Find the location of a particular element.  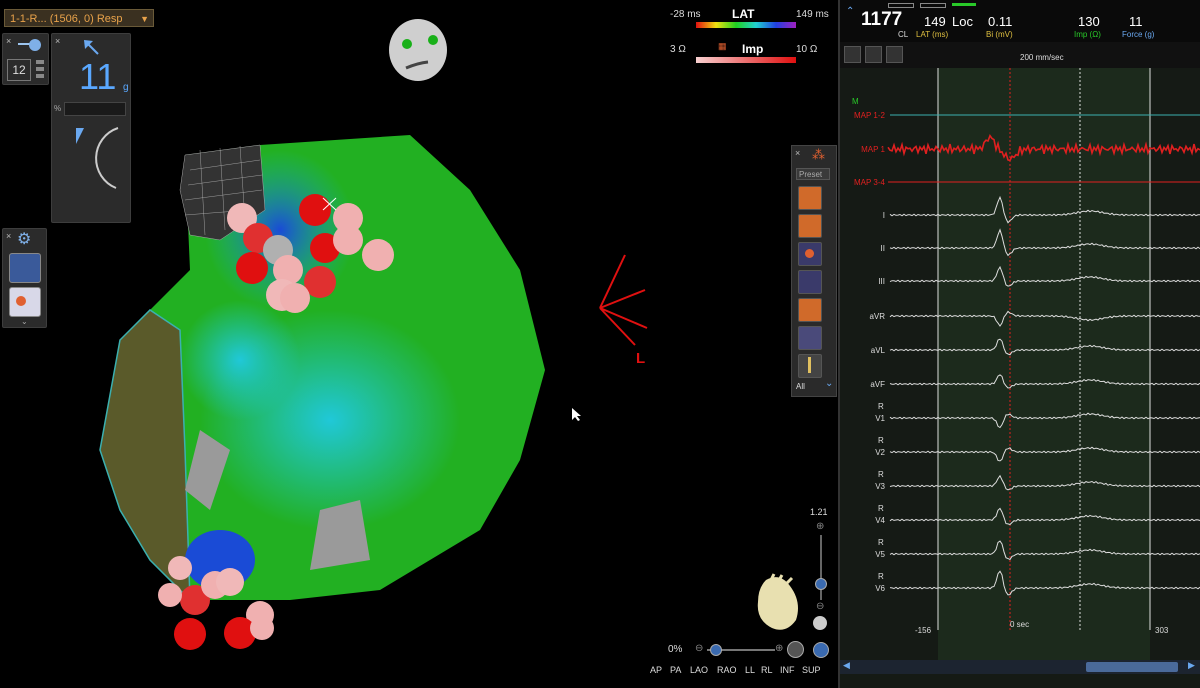

channel-label: V2 is located at coordinates (880, 452).